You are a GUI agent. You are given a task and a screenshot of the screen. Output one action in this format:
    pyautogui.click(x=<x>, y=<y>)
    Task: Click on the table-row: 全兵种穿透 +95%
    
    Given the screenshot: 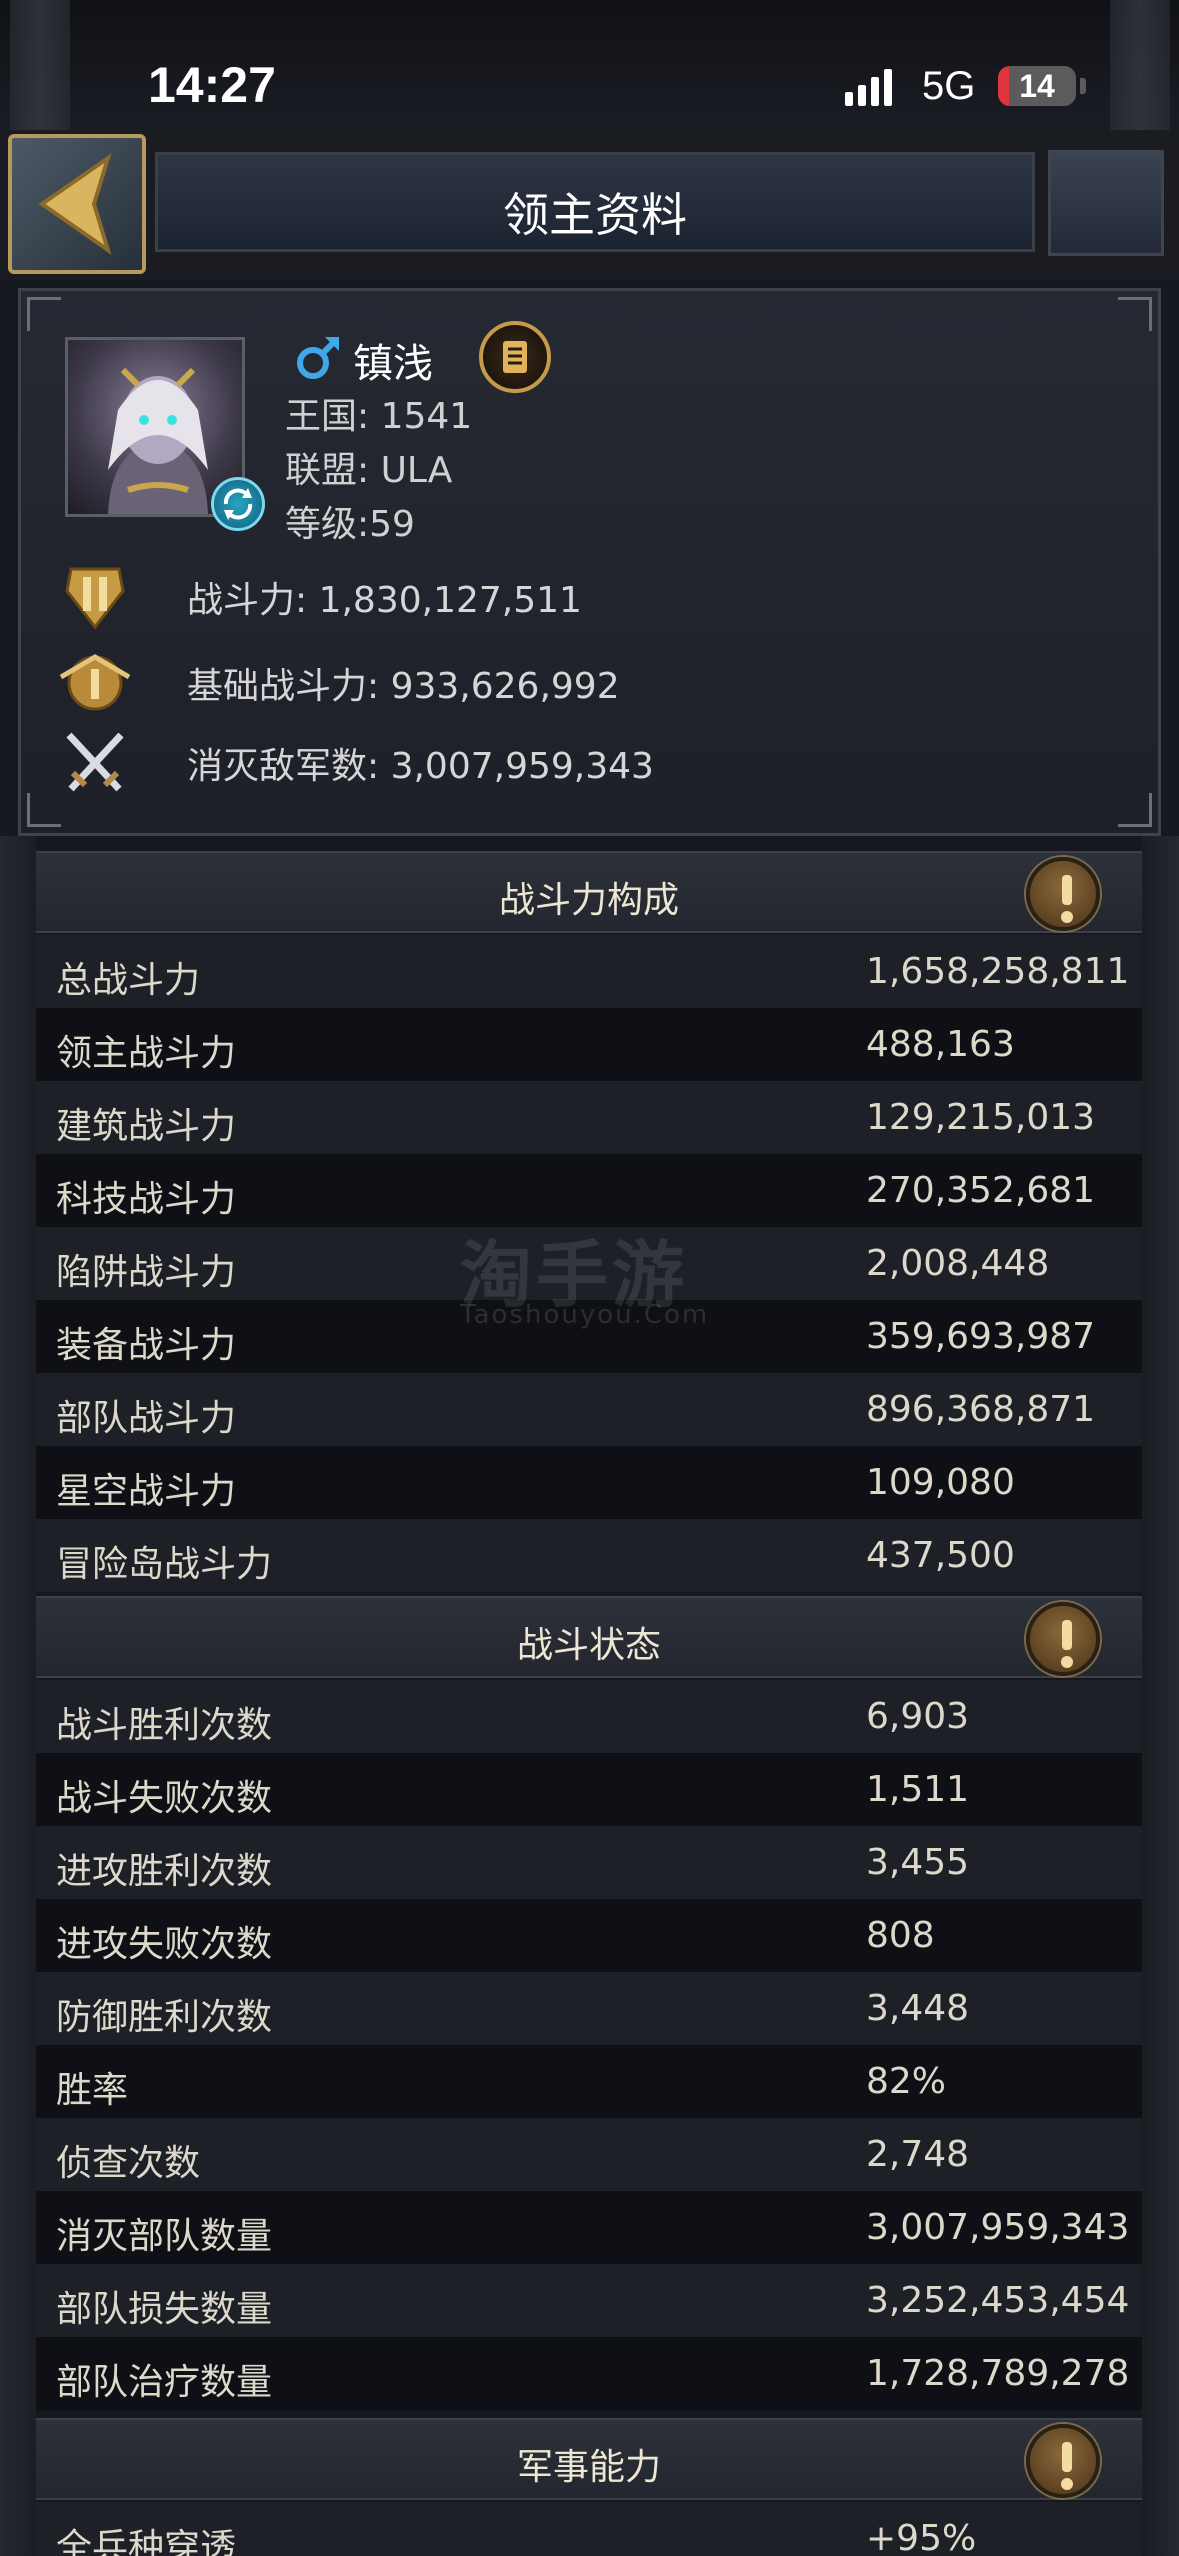 What is the action you would take?
    pyautogui.click(x=589, y=2529)
    